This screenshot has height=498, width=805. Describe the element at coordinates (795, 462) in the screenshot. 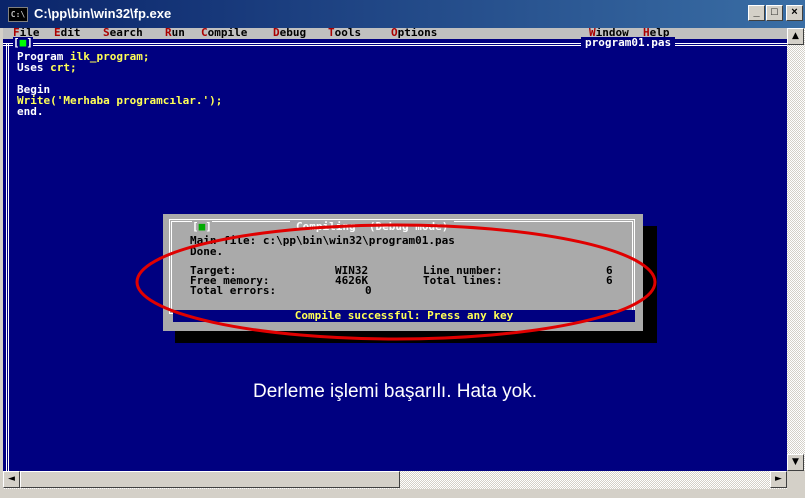

I see `scroll-down-button: ▼` at that location.